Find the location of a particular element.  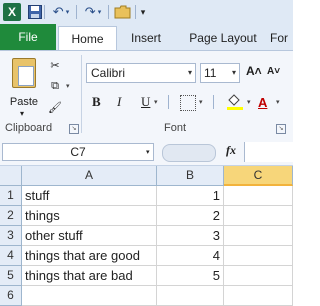

font-name-value: Calibri is located at coordinates (108, 73).